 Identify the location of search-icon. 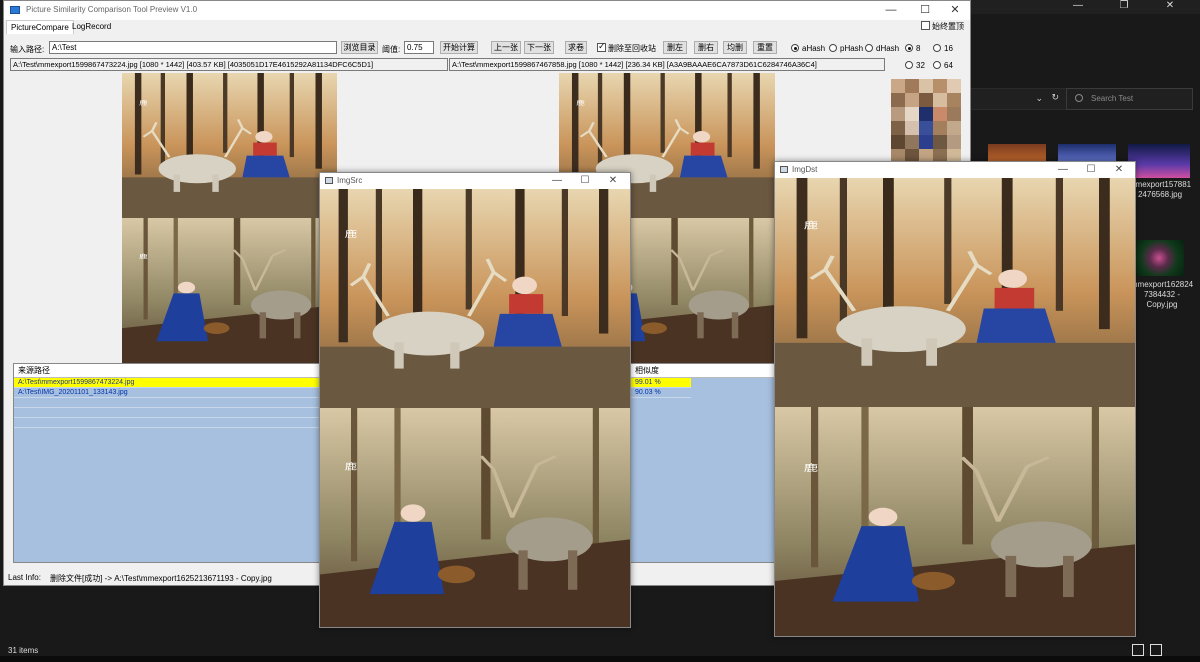
(1079, 98).